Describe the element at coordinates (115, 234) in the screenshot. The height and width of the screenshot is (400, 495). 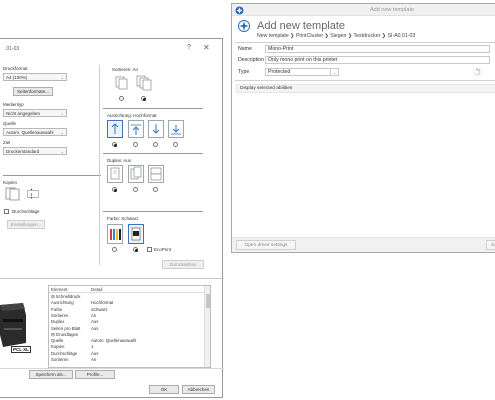
I see `color-icon` at that location.